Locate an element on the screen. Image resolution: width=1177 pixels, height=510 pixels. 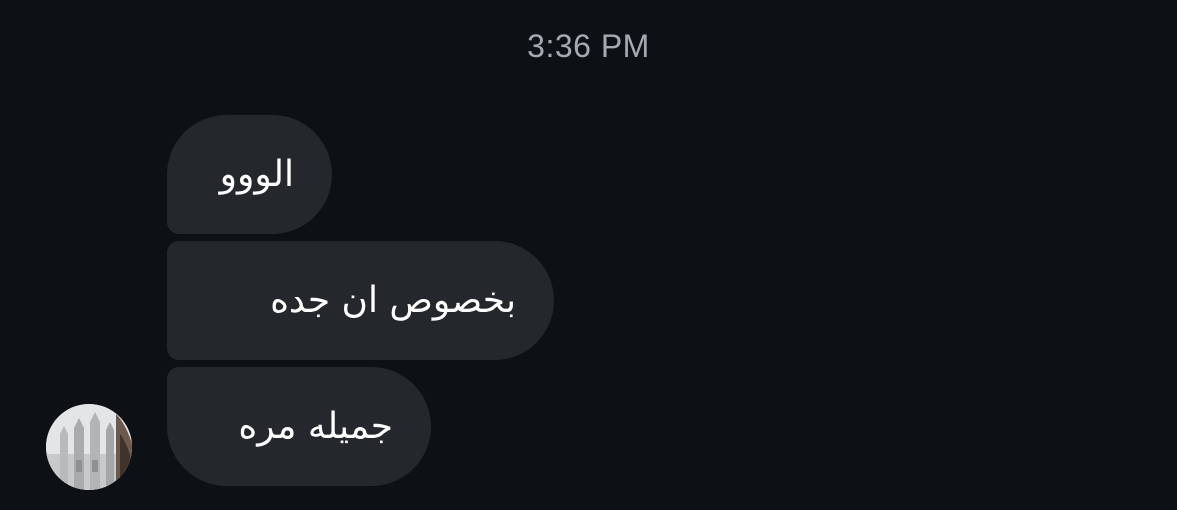
message-timestamp: 3:36 PM is located at coordinates (588, 46).